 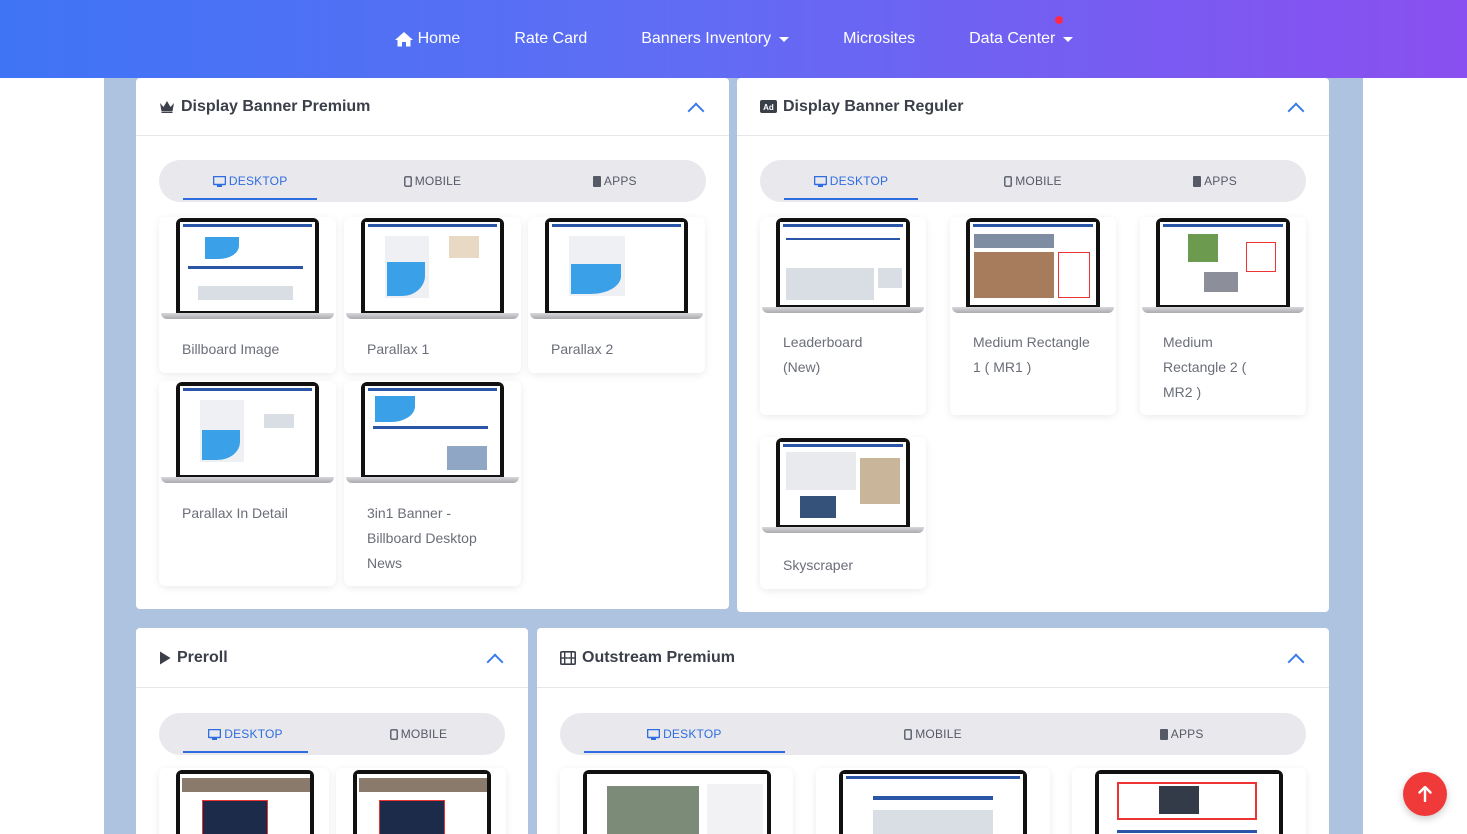 I want to click on card-outstream-premium: Outstream Premium DESKTOP MOBILE APPS, so click(x=933, y=731).